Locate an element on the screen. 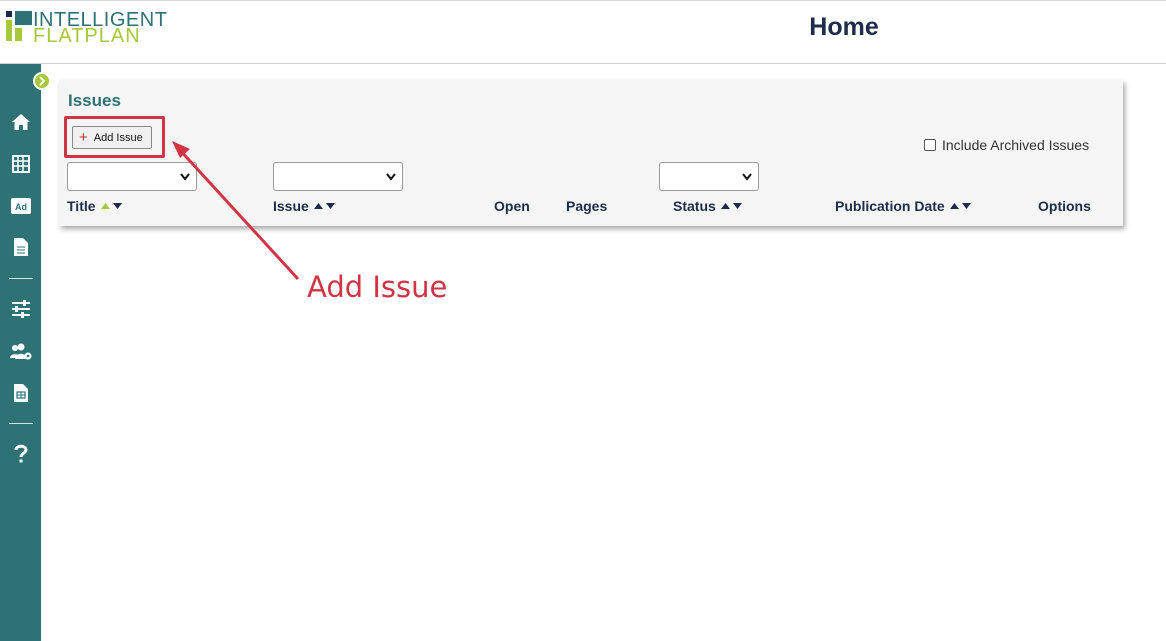 The width and height of the screenshot is (1166, 641). include-archived-label: Include Archived Issues is located at coordinates (1016, 145).